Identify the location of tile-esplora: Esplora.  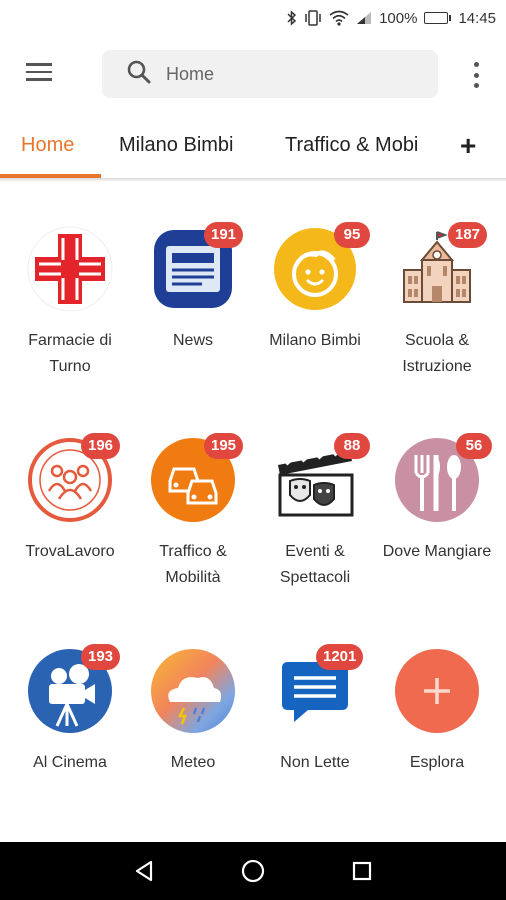
(437, 718).